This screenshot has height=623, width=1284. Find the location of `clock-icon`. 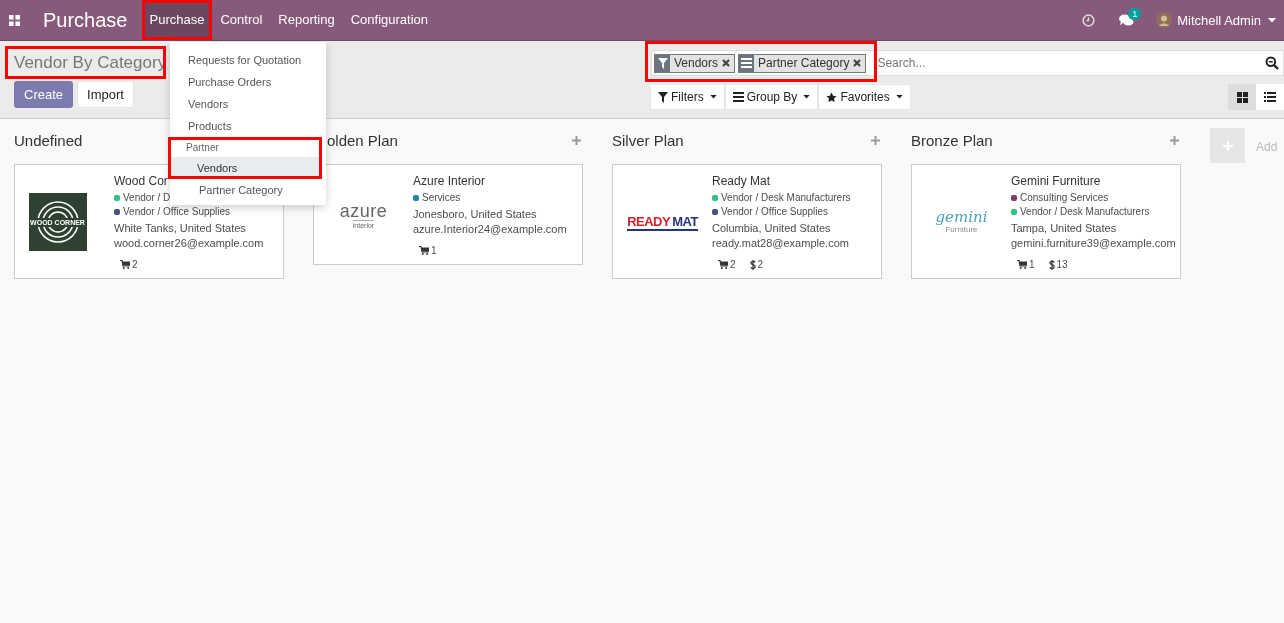

clock-icon is located at coordinates (1089, 20).